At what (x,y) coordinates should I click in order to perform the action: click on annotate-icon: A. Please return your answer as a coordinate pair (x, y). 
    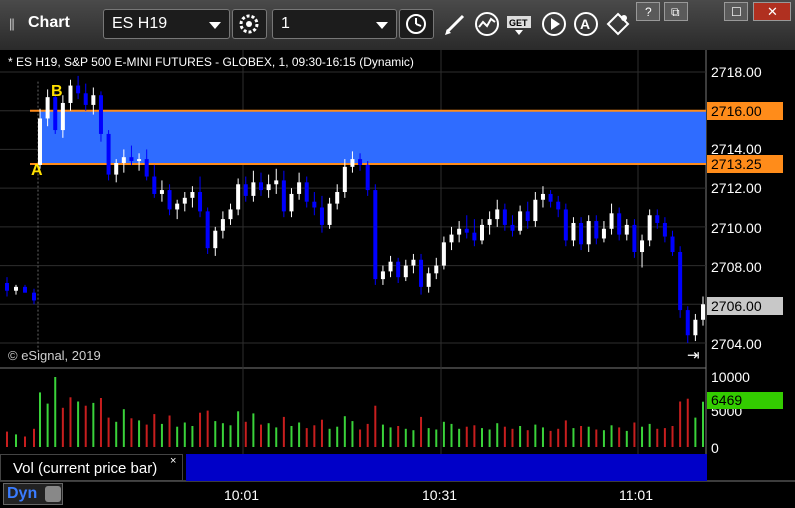
    Looking at the image, I should click on (586, 24).